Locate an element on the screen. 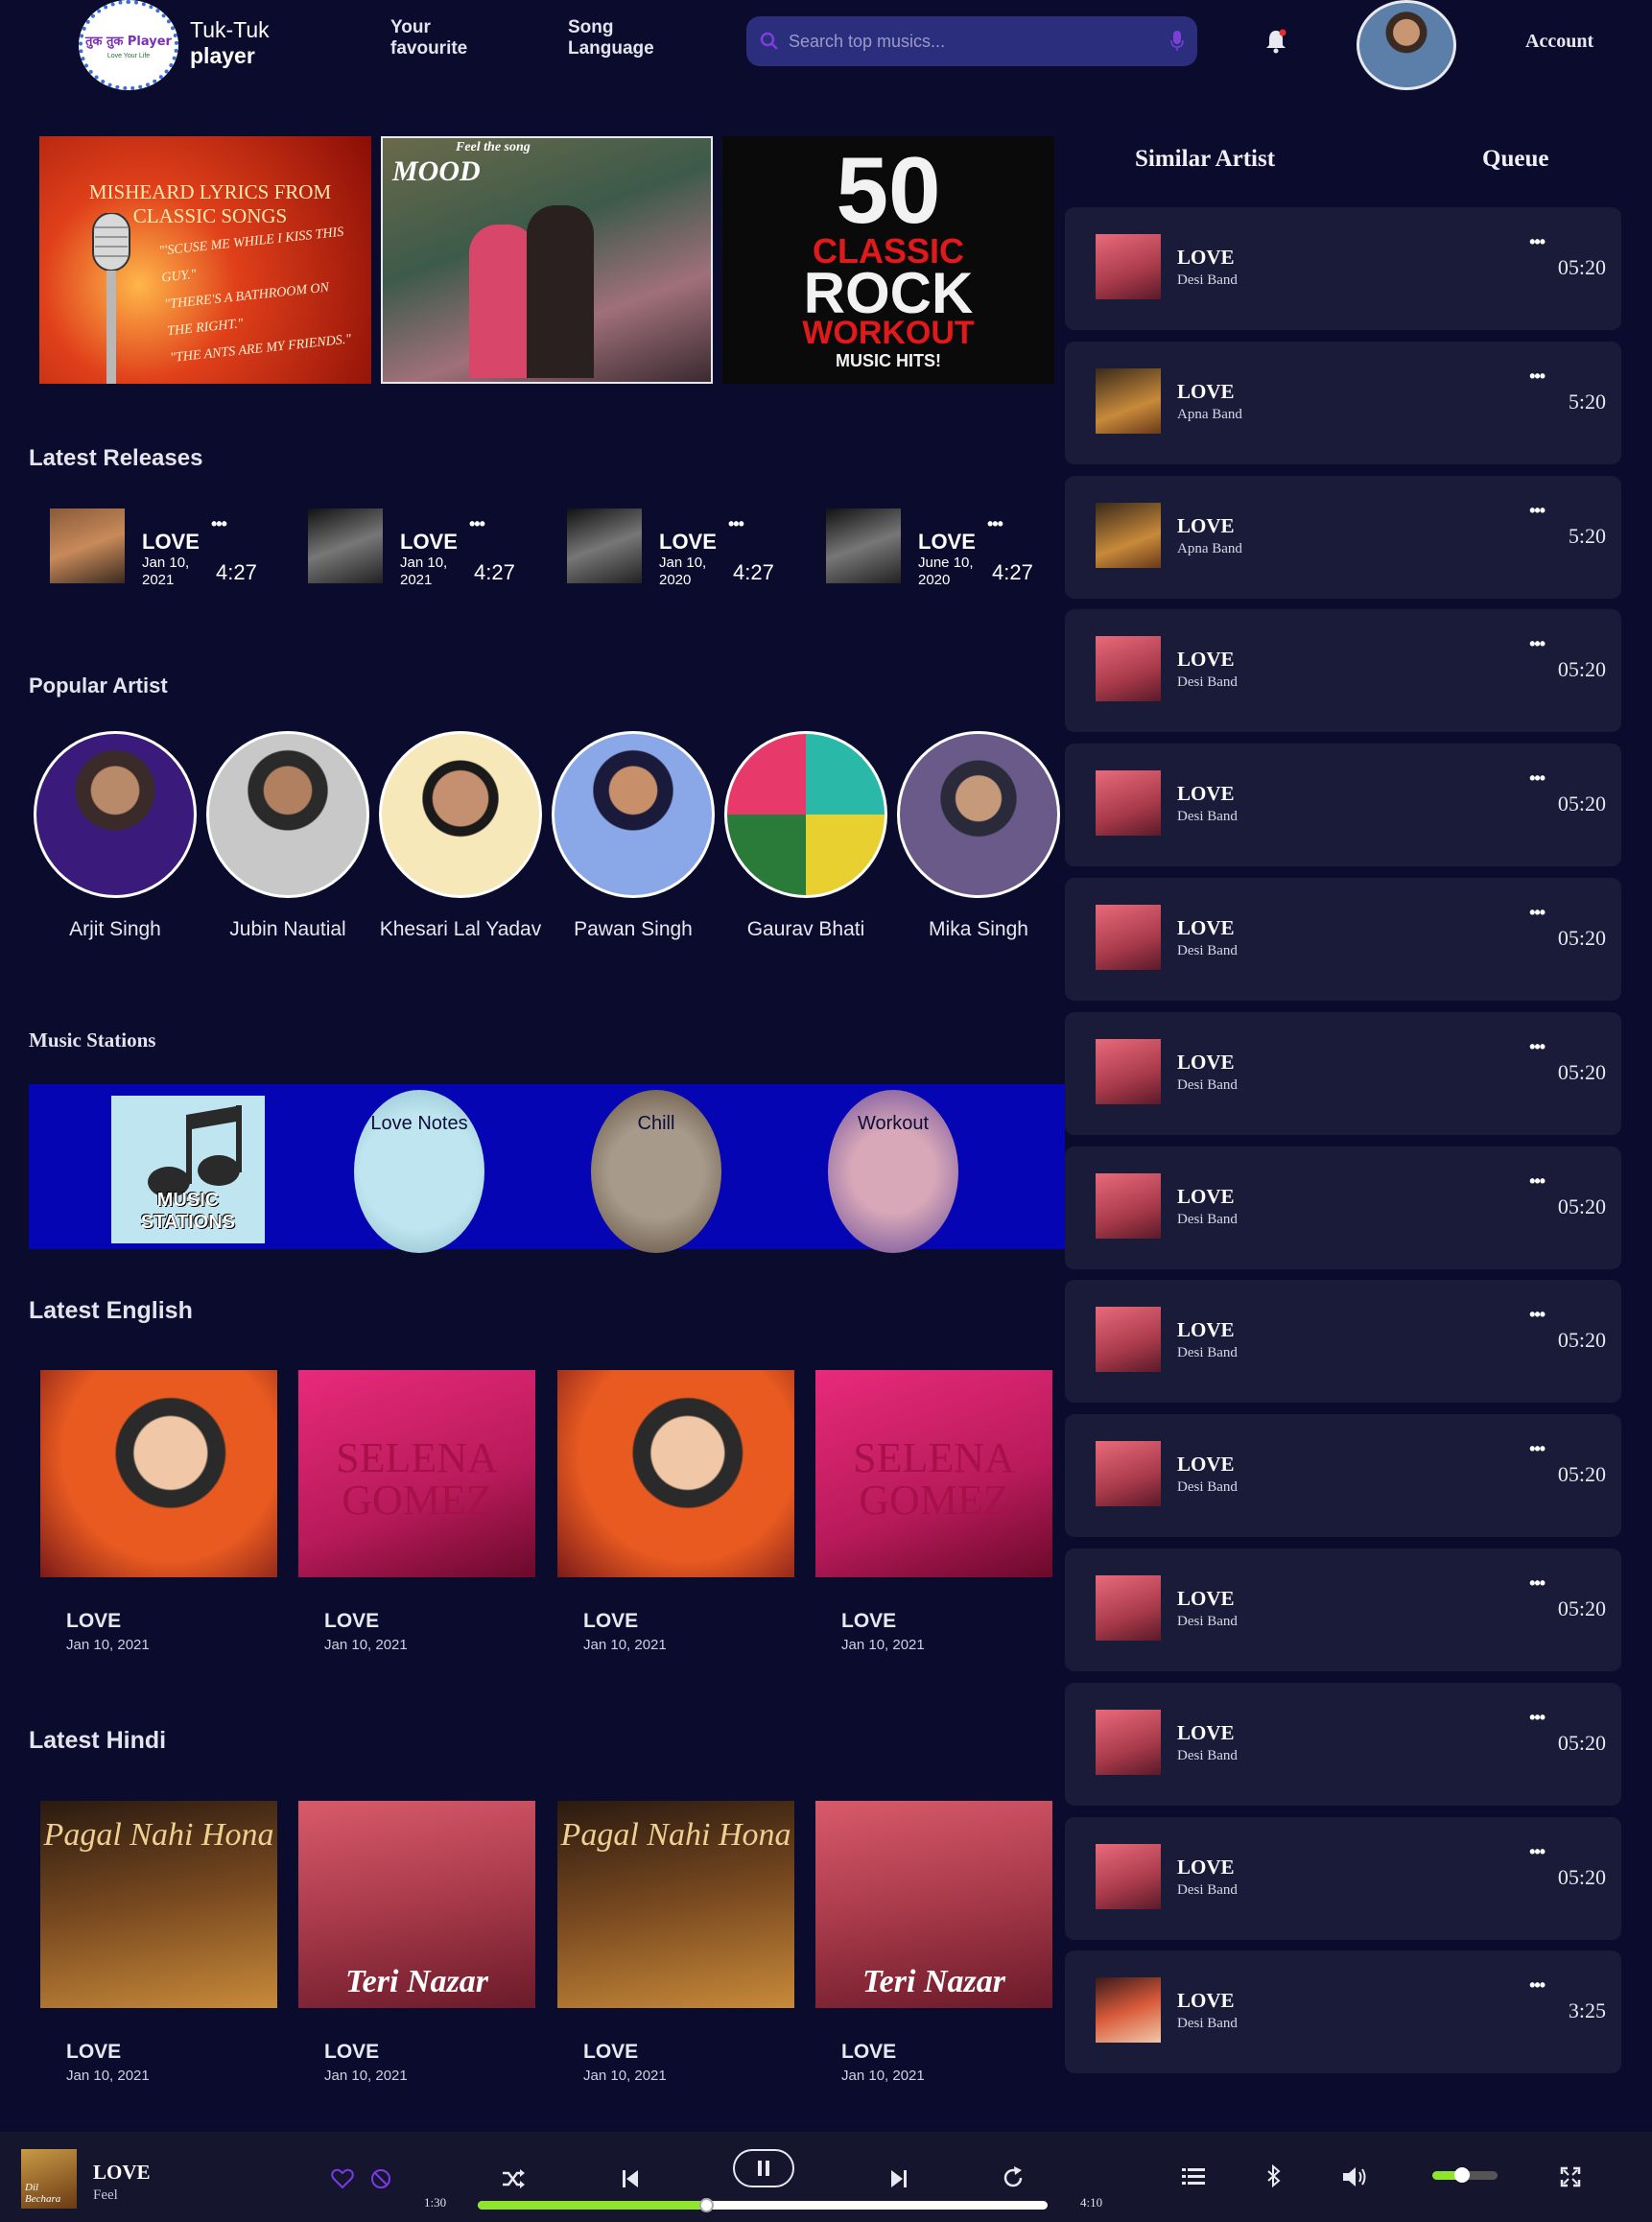  volume-icon is located at coordinates (1355, 2176).